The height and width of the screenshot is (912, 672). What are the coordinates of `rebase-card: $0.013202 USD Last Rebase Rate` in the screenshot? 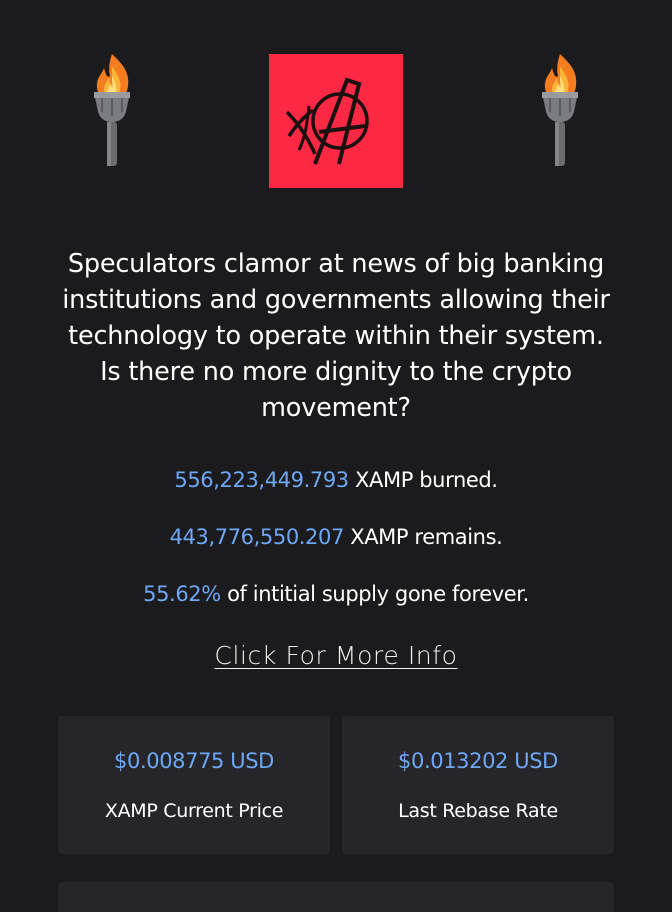 It's located at (478, 785).